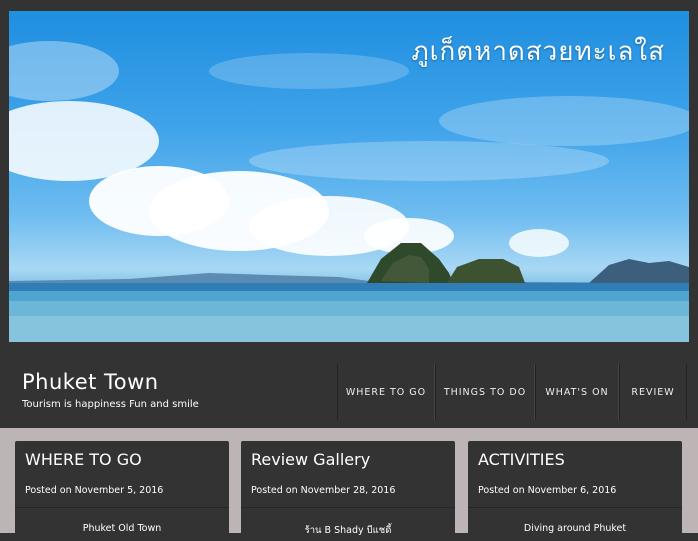  What do you see at coordinates (575, 528) in the screenshot?
I see `card-list-item: Diving around Phuket` at bounding box center [575, 528].